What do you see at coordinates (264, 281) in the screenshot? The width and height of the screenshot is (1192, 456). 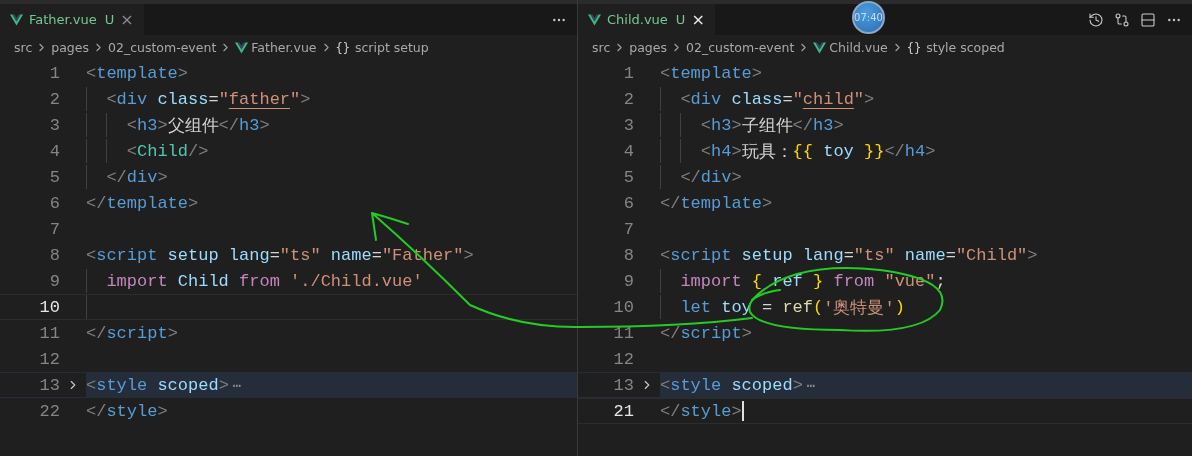 I see `code-line: import Child from './Child.vue'` at bounding box center [264, 281].